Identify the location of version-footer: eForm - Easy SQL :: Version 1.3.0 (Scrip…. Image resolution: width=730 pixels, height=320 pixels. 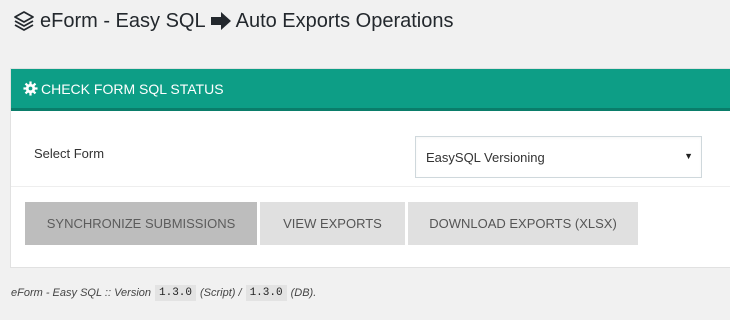
(163, 293).